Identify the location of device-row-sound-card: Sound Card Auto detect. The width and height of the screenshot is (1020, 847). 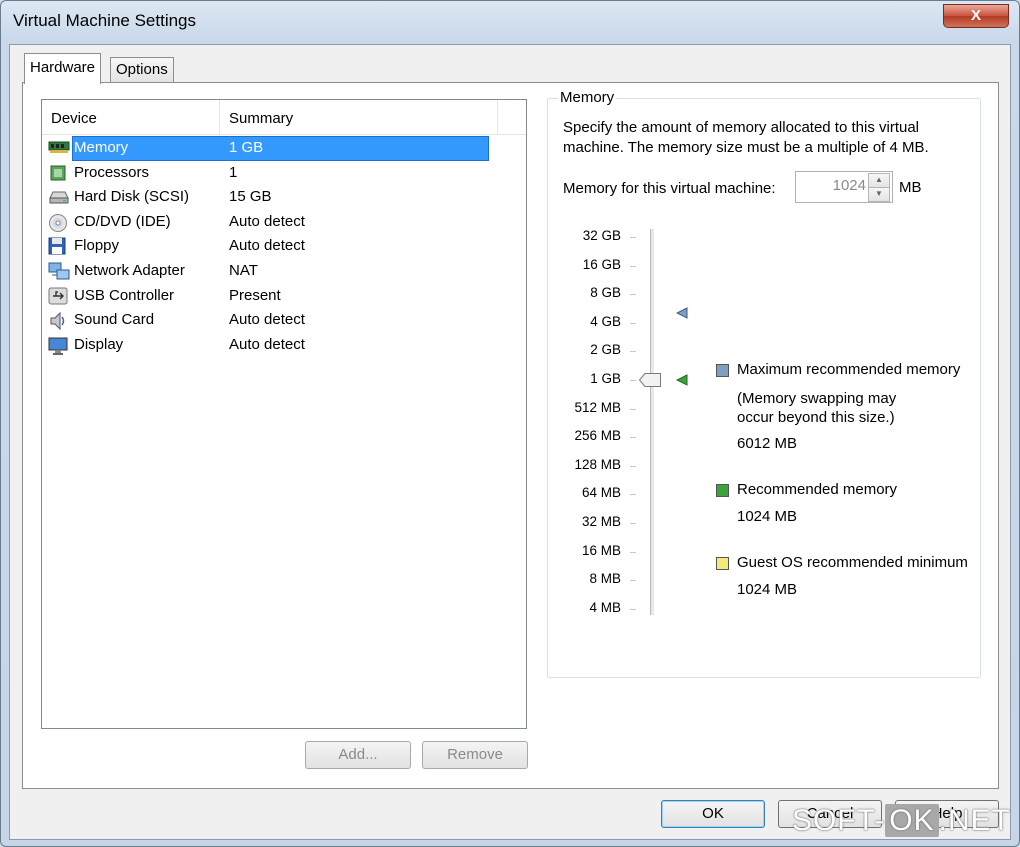
(284, 320).